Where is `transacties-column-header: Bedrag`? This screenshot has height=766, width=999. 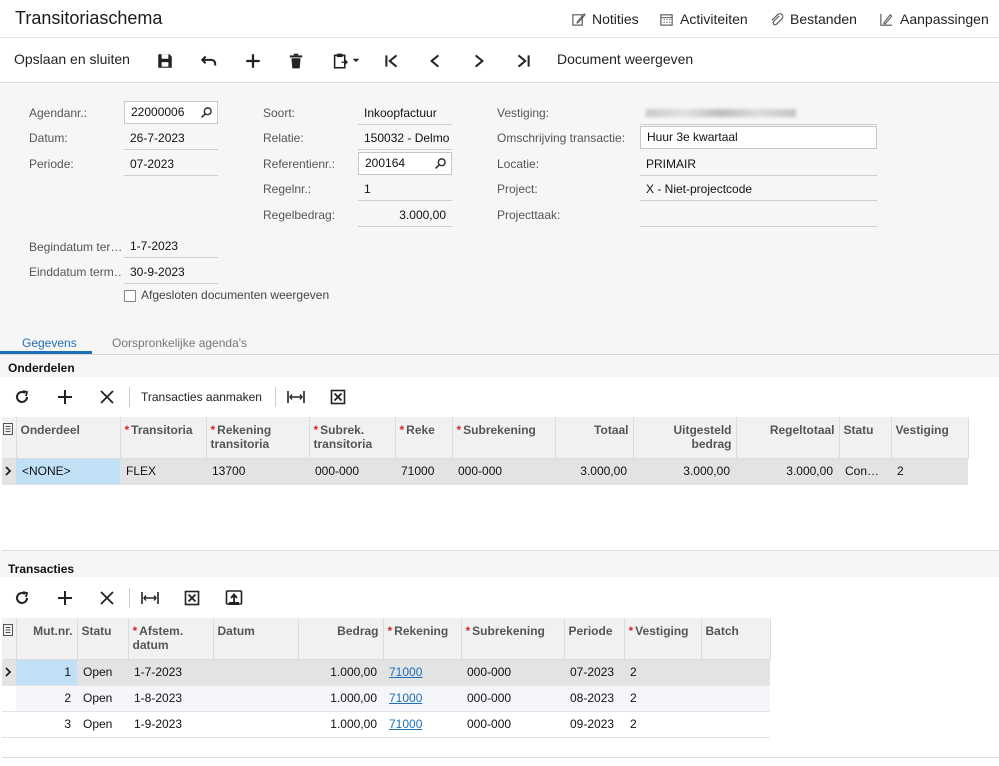
transacties-column-header: Bedrag is located at coordinates (341, 639).